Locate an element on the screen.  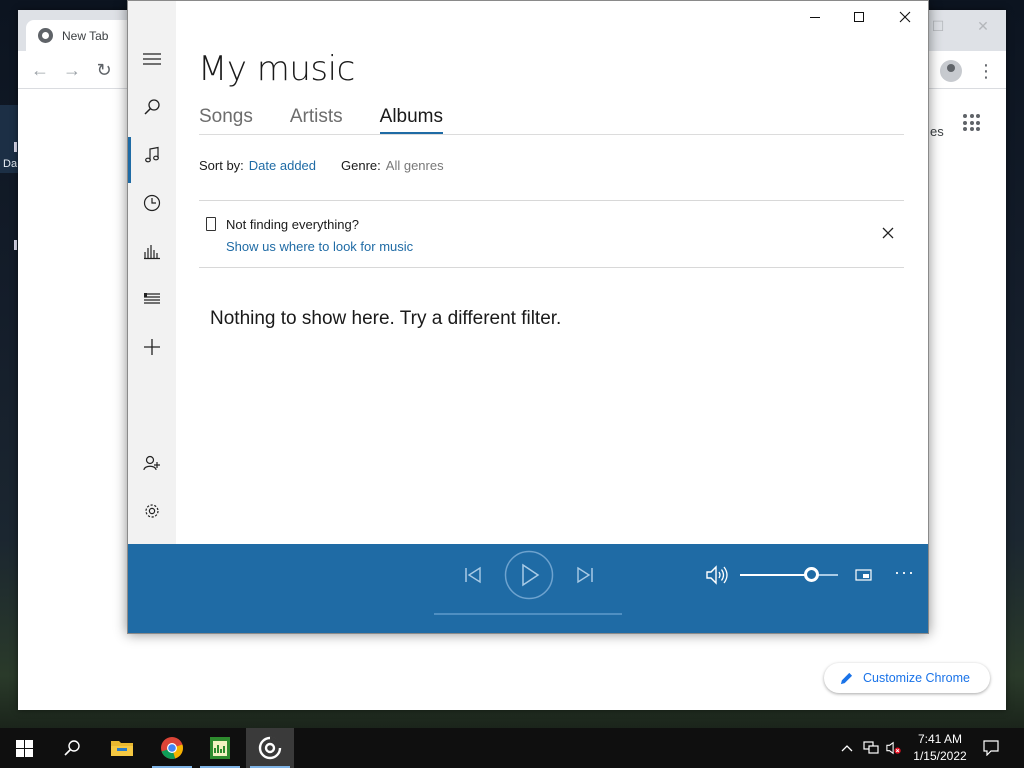
nav-my-music is located at coordinates (152, 157).